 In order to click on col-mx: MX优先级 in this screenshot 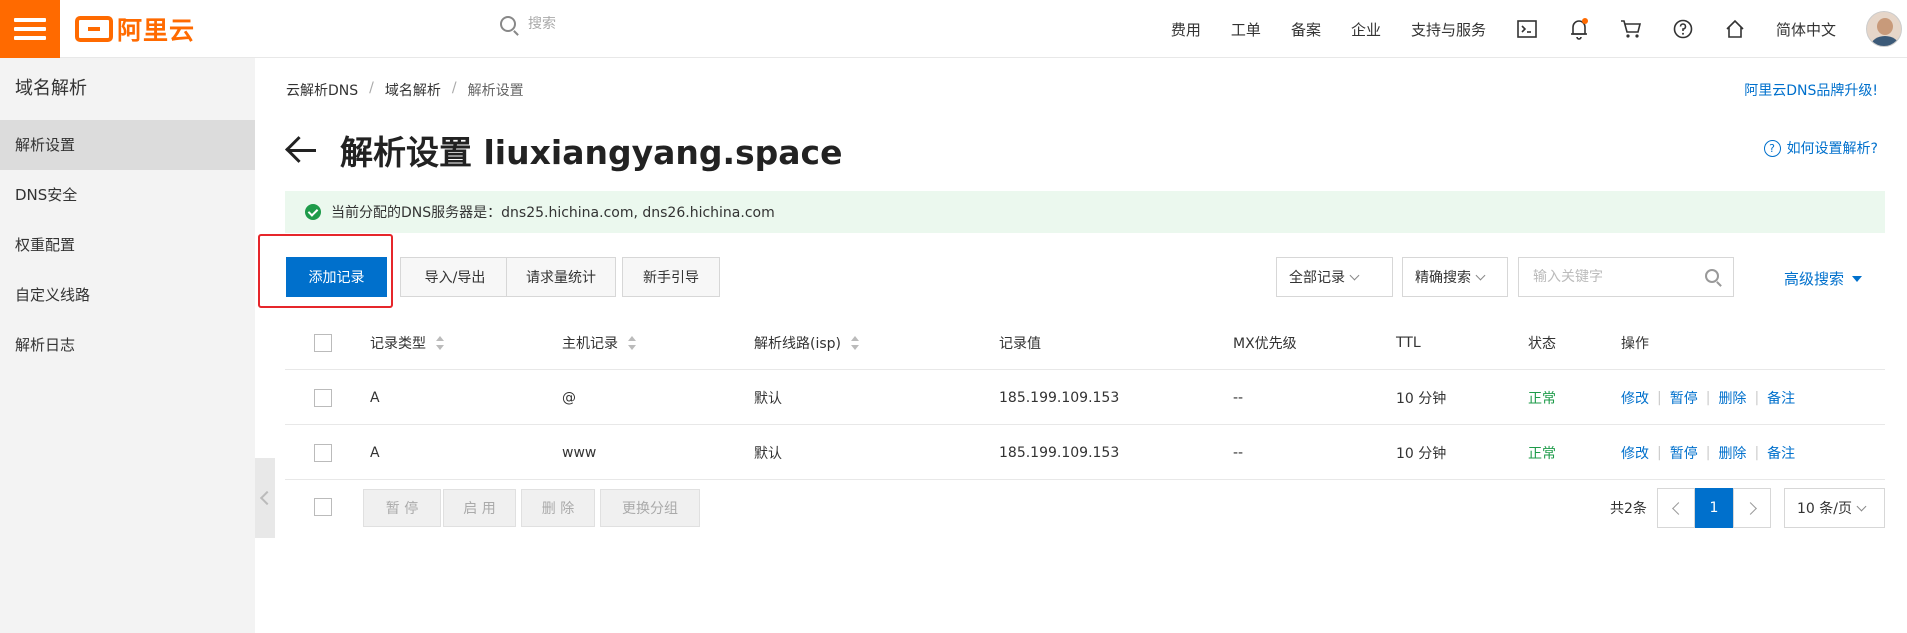, I will do `click(1265, 343)`.